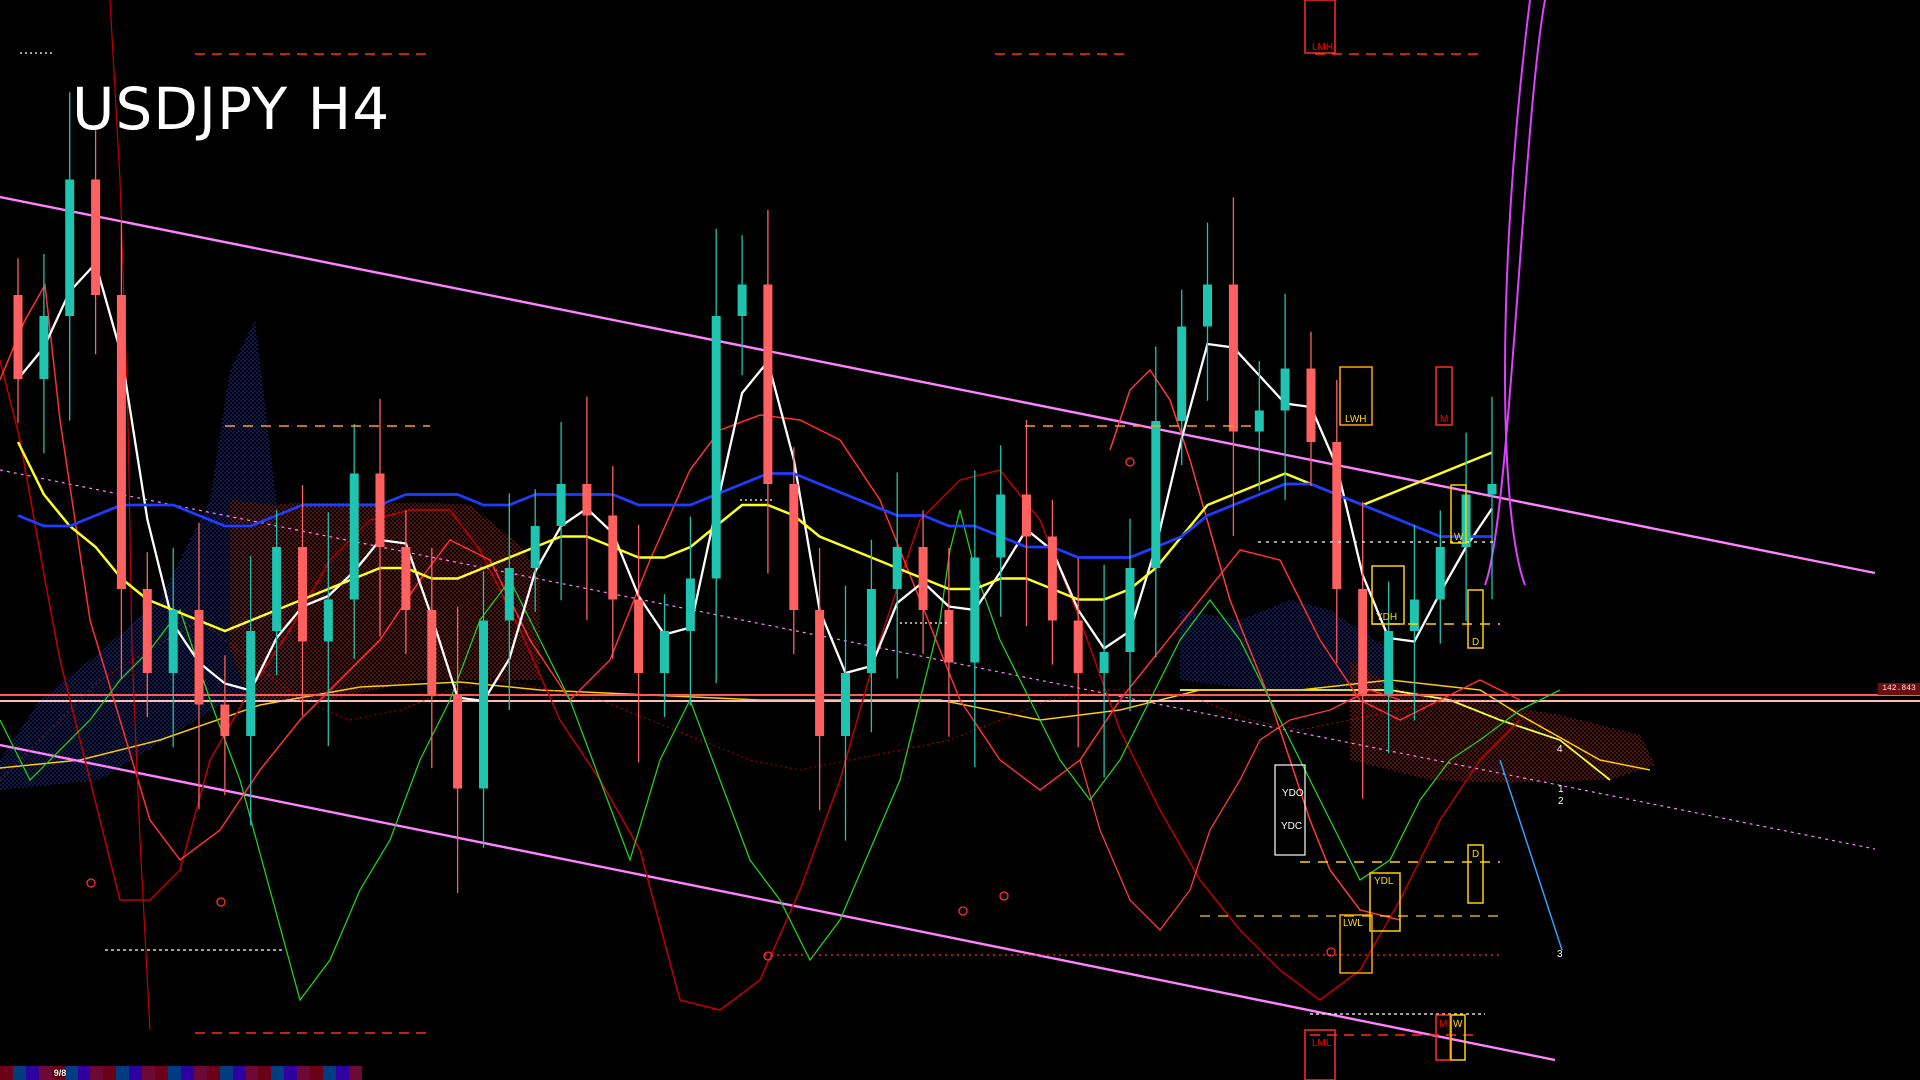 The width and height of the screenshot is (1920, 1080). What do you see at coordinates (231, 109) in the screenshot?
I see `chart-title: USDJPY H4` at bounding box center [231, 109].